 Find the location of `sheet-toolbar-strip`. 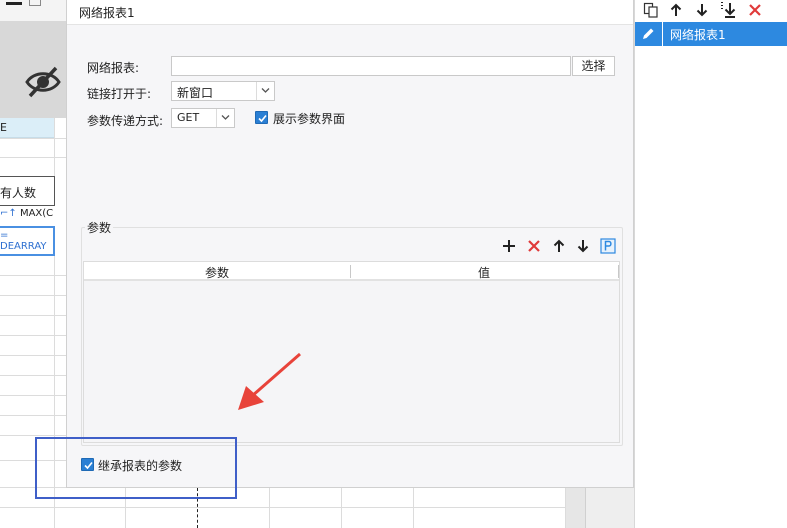

sheet-toolbar-strip is located at coordinates (33, 11).